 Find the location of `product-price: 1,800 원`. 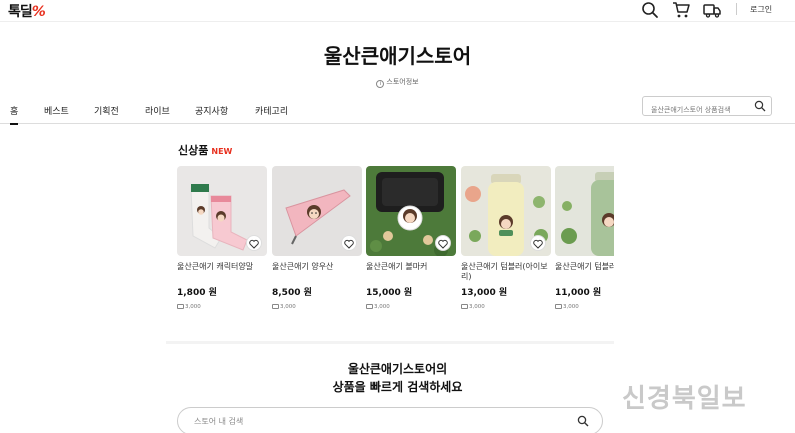

product-price: 1,800 원 is located at coordinates (197, 293).